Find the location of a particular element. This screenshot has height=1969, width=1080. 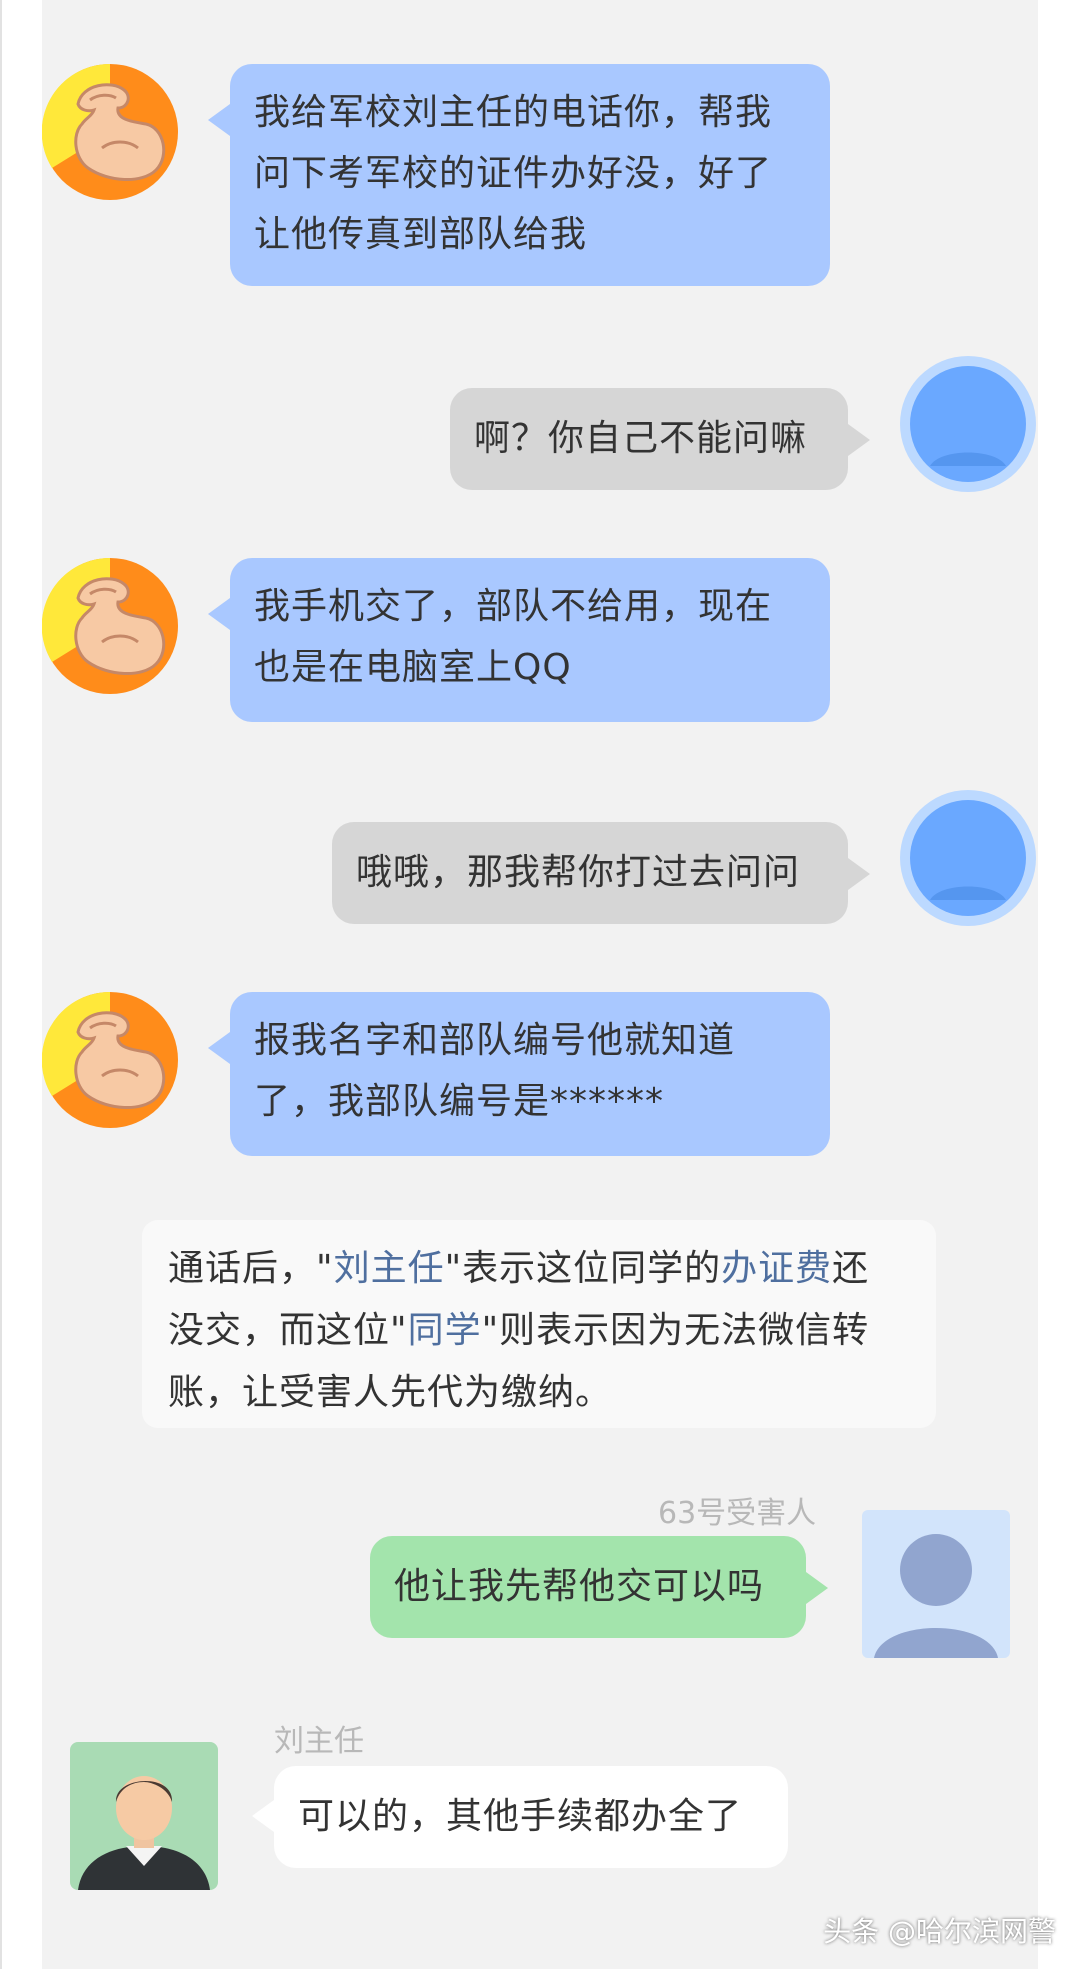

message-text: 哦哦，那我帮你打过去问问 is located at coordinates (578, 872).